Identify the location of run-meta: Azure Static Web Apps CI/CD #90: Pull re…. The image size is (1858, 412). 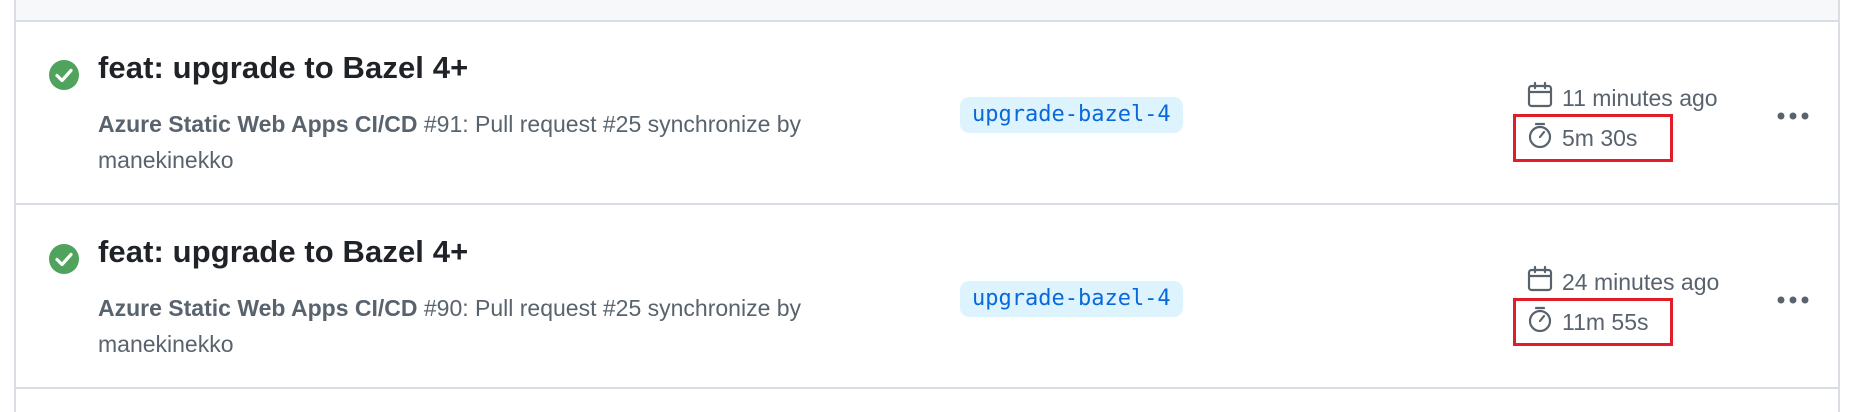
(498, 326).